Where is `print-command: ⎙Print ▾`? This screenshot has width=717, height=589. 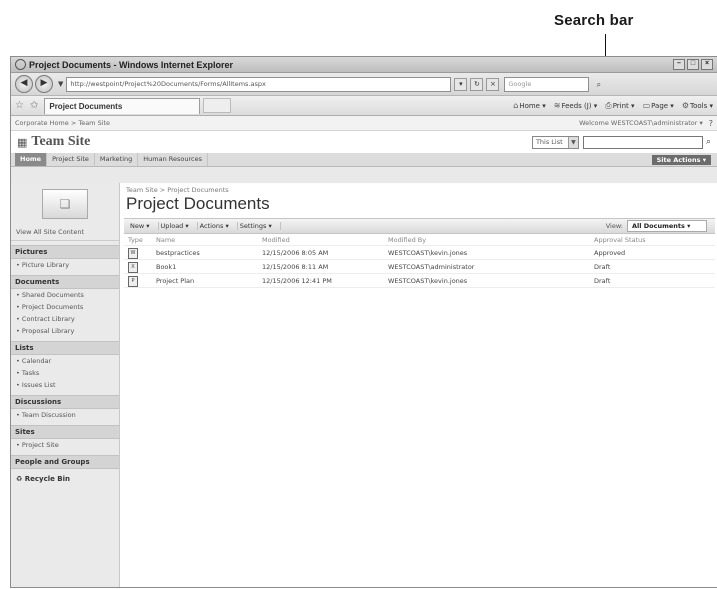 print-command: ⎙Print ▾ is located at coordinates (619, 106).